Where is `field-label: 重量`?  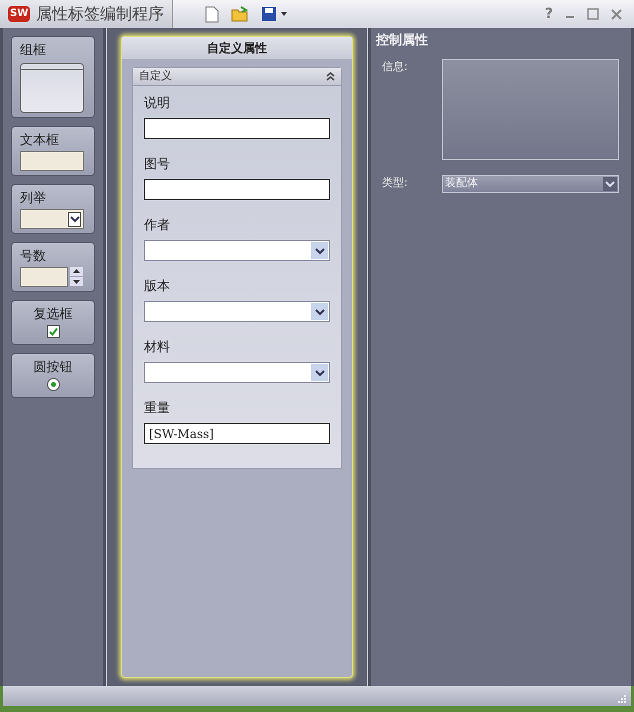 field-label: 重量 is located at coordinates (157, 409).